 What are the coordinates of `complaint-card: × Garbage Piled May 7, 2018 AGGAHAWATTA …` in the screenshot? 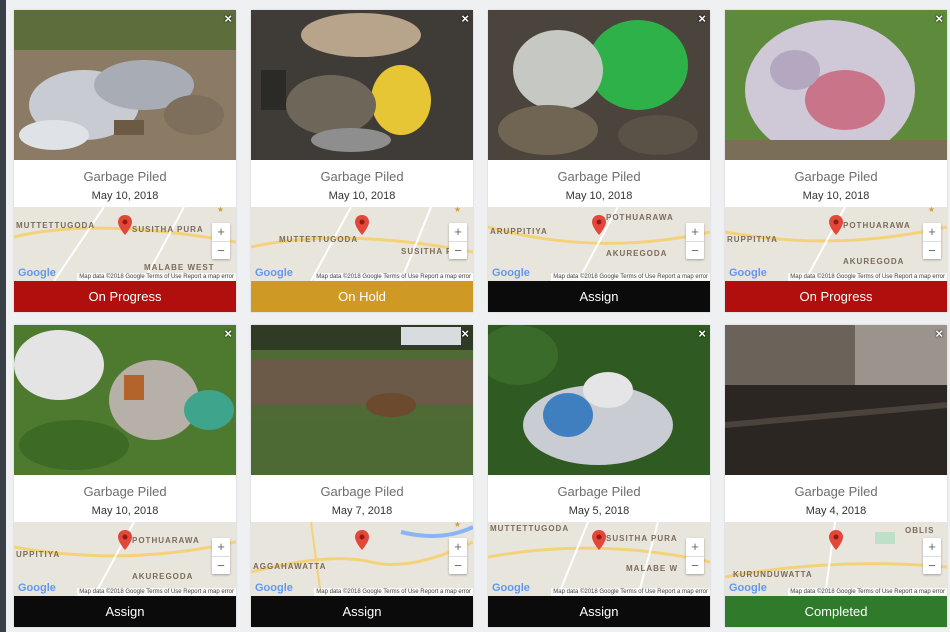 It's located at (362, 476).